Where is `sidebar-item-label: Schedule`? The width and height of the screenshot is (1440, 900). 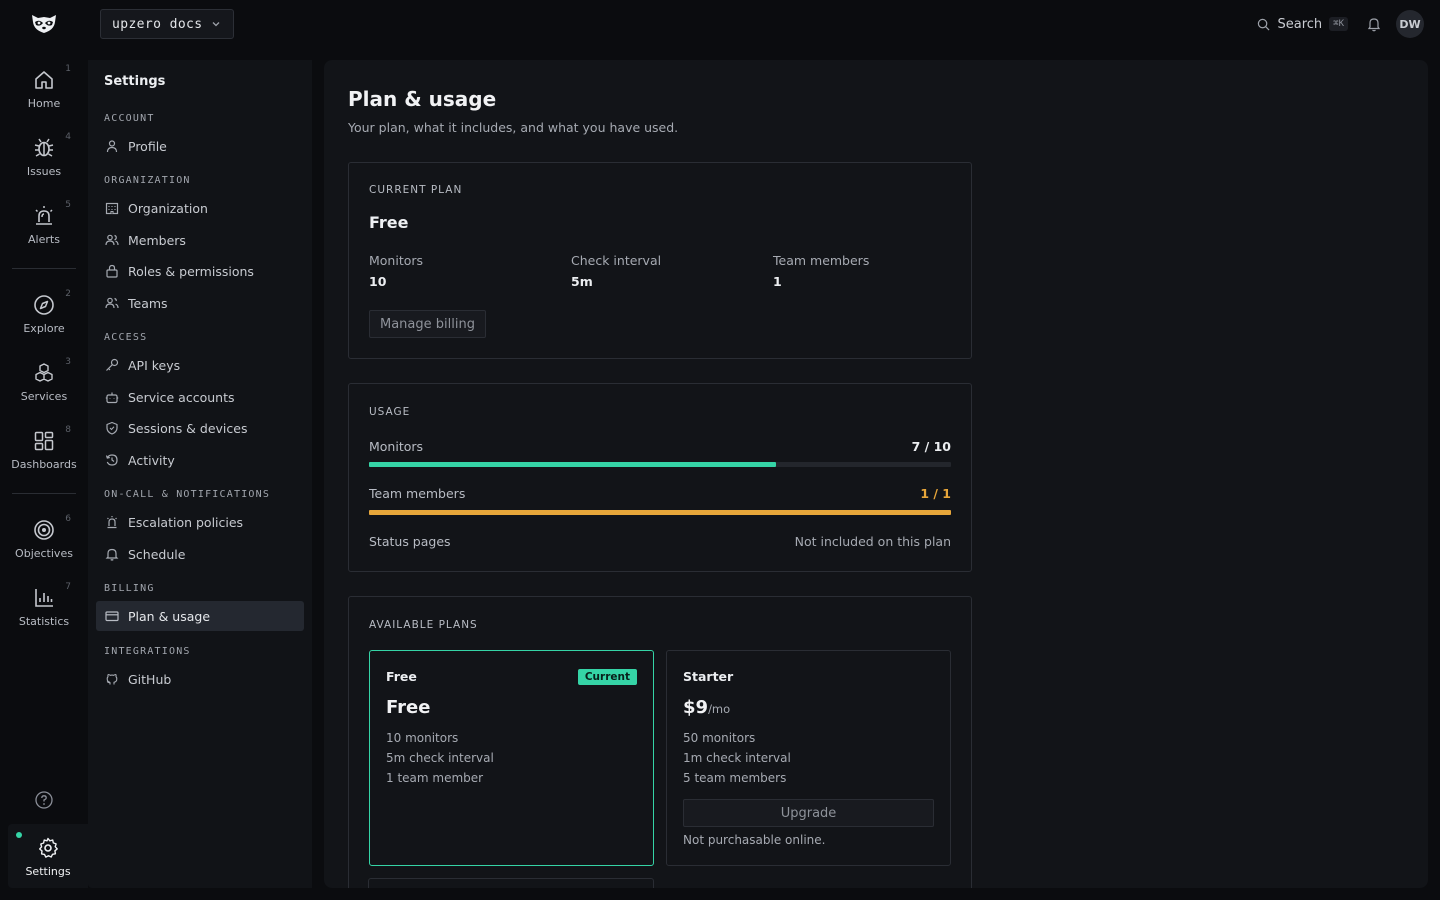 sidebar-item-label: Schedule is located at coordinates (157, 554).